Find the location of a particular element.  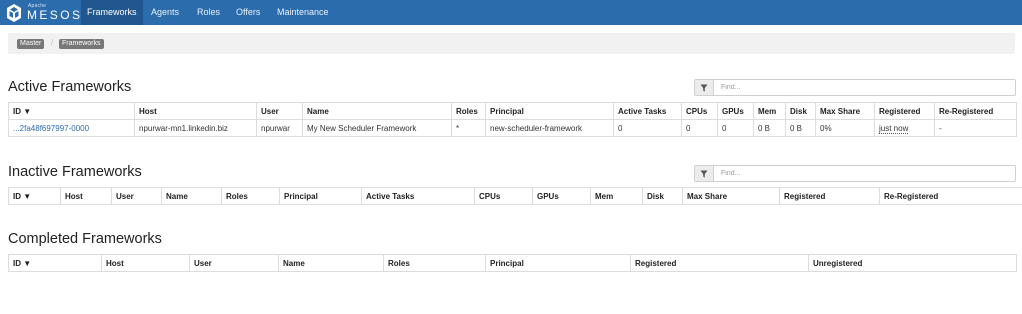

cell-disk: 0 B is located at coordinates (800, 128).